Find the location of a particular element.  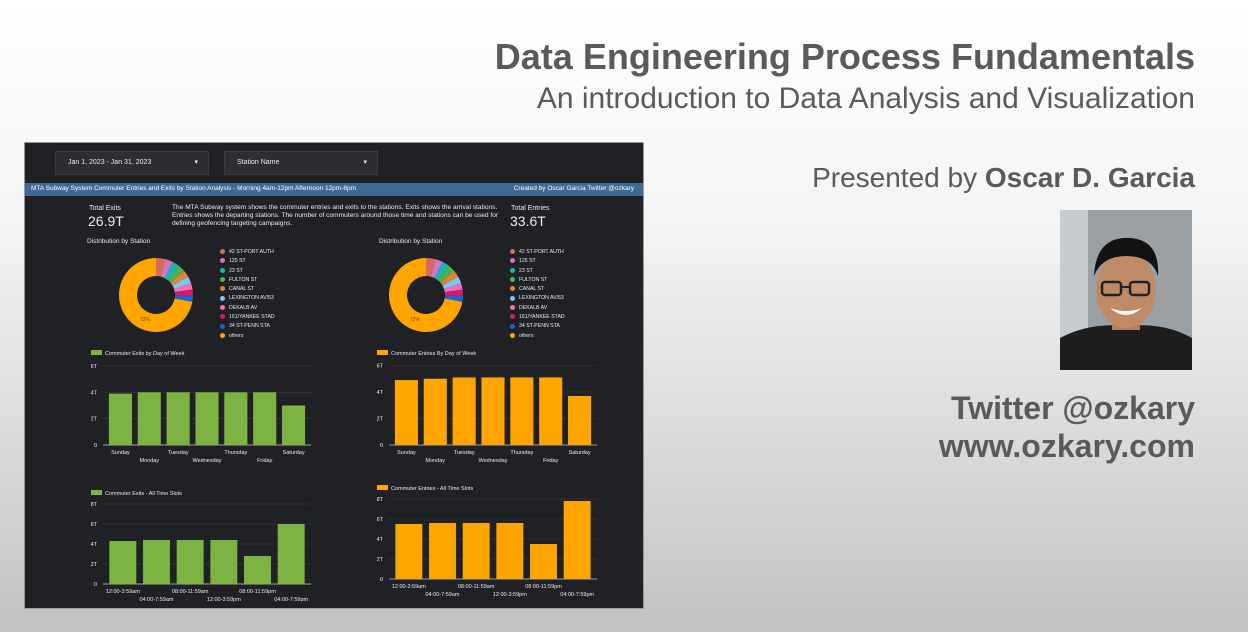

x-tick-label: Wednesday is located at coordinates (207, 461).